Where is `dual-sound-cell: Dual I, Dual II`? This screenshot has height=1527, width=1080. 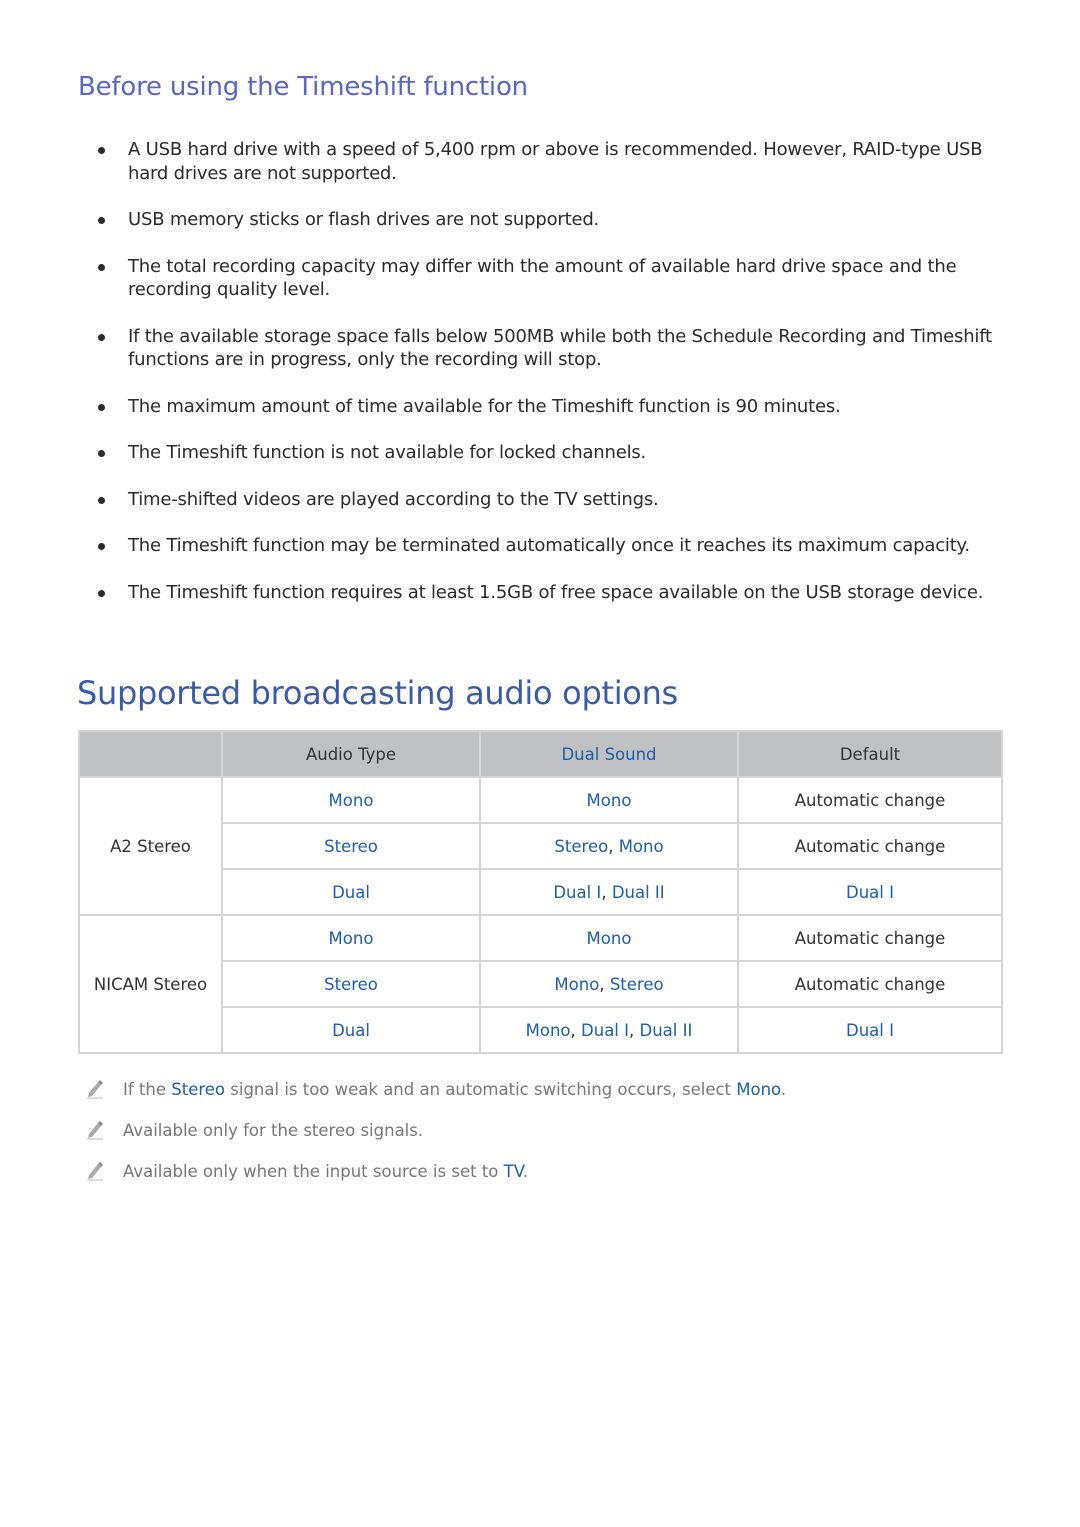
dual-sound-cell: Dual I, Dual II is located at coordinates (609, 892).